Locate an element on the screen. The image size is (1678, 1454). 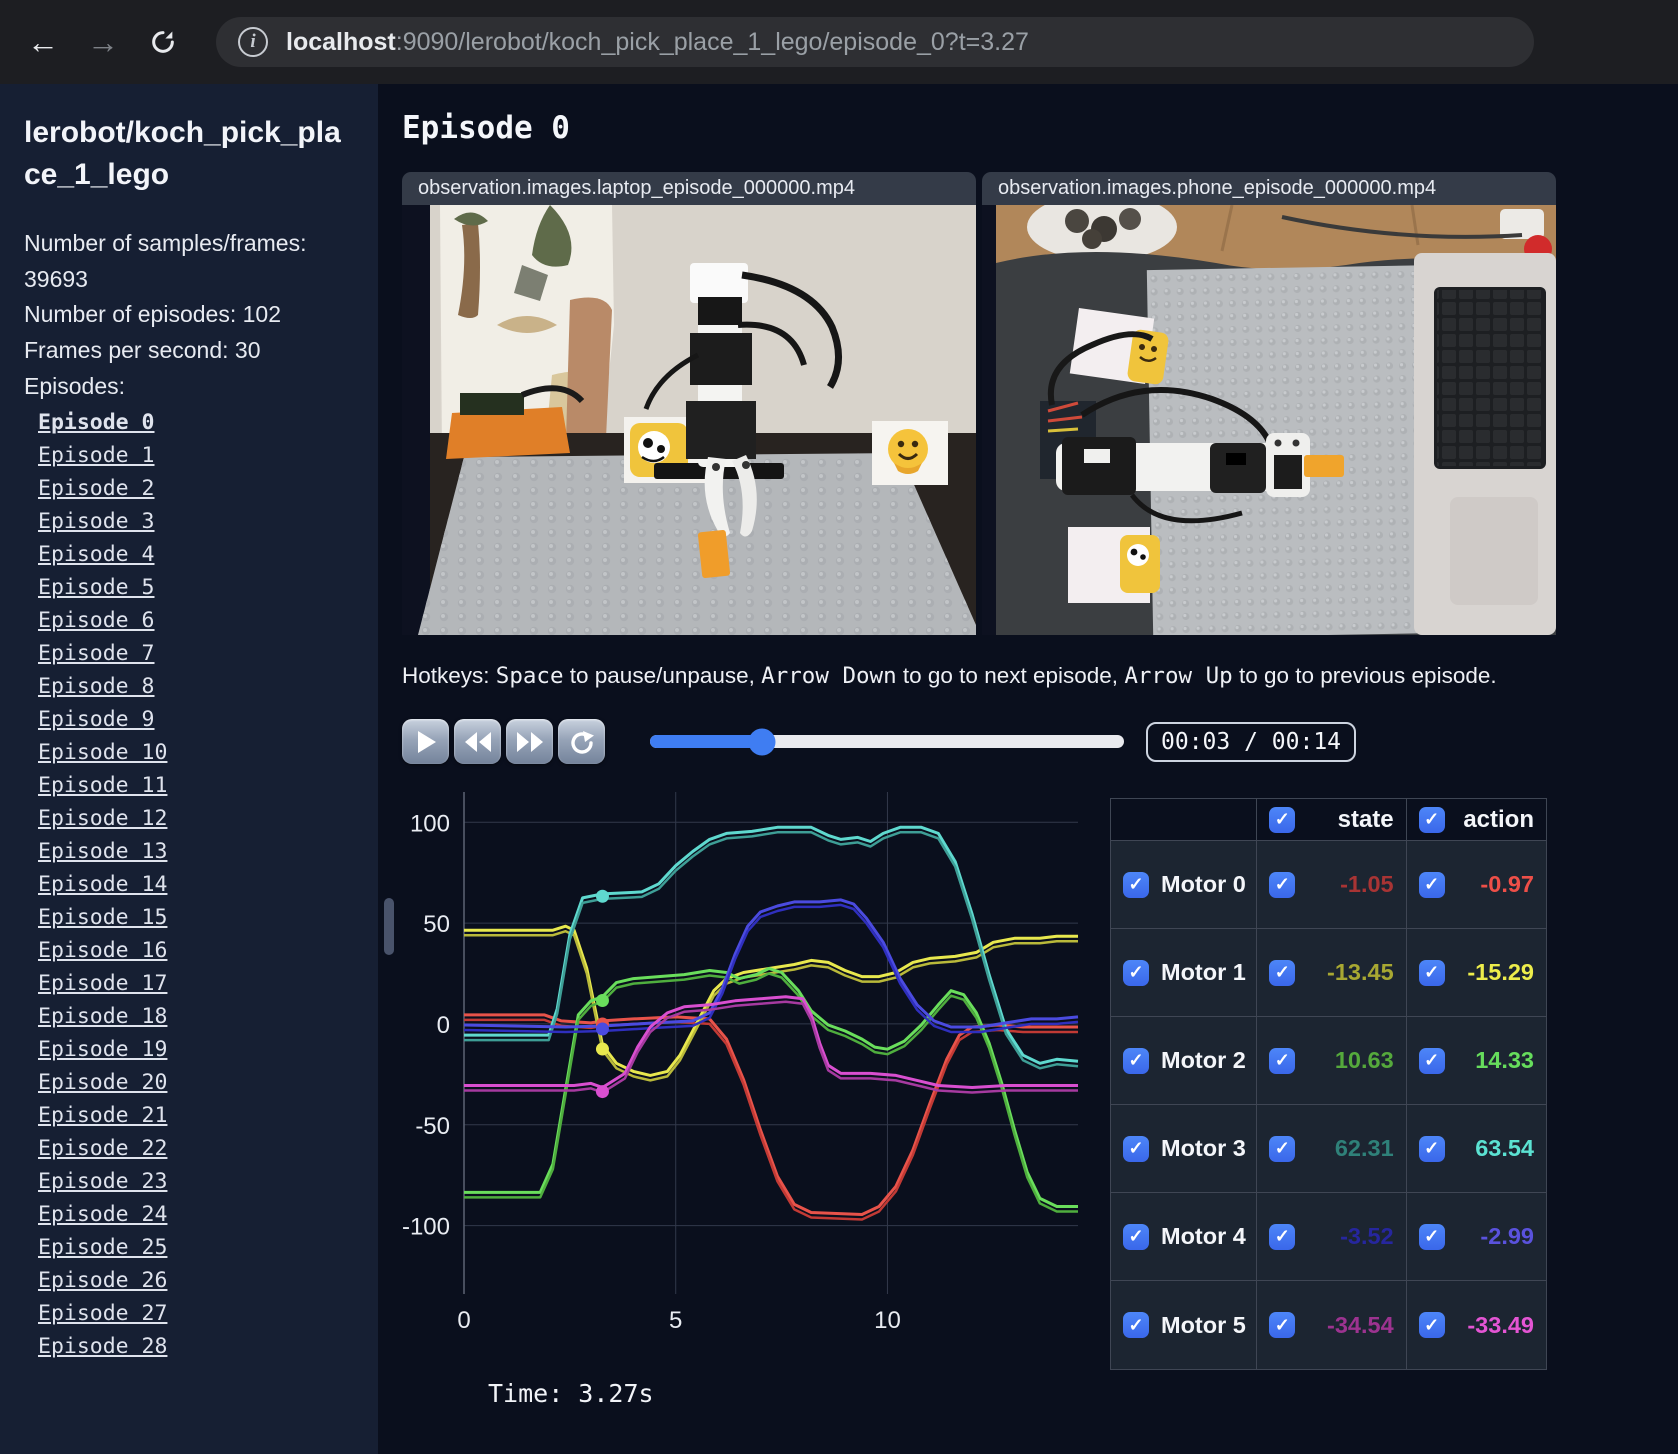
hotkey-key: Space is located at coordinates (529, 676).